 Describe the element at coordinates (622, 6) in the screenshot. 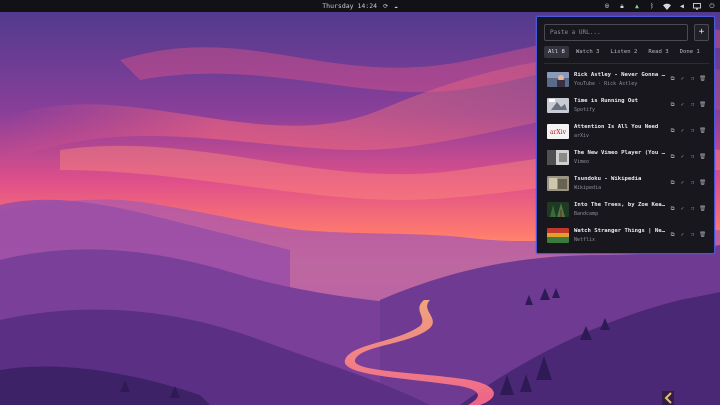

I see `lock-icon: 🔒︎` at that location.